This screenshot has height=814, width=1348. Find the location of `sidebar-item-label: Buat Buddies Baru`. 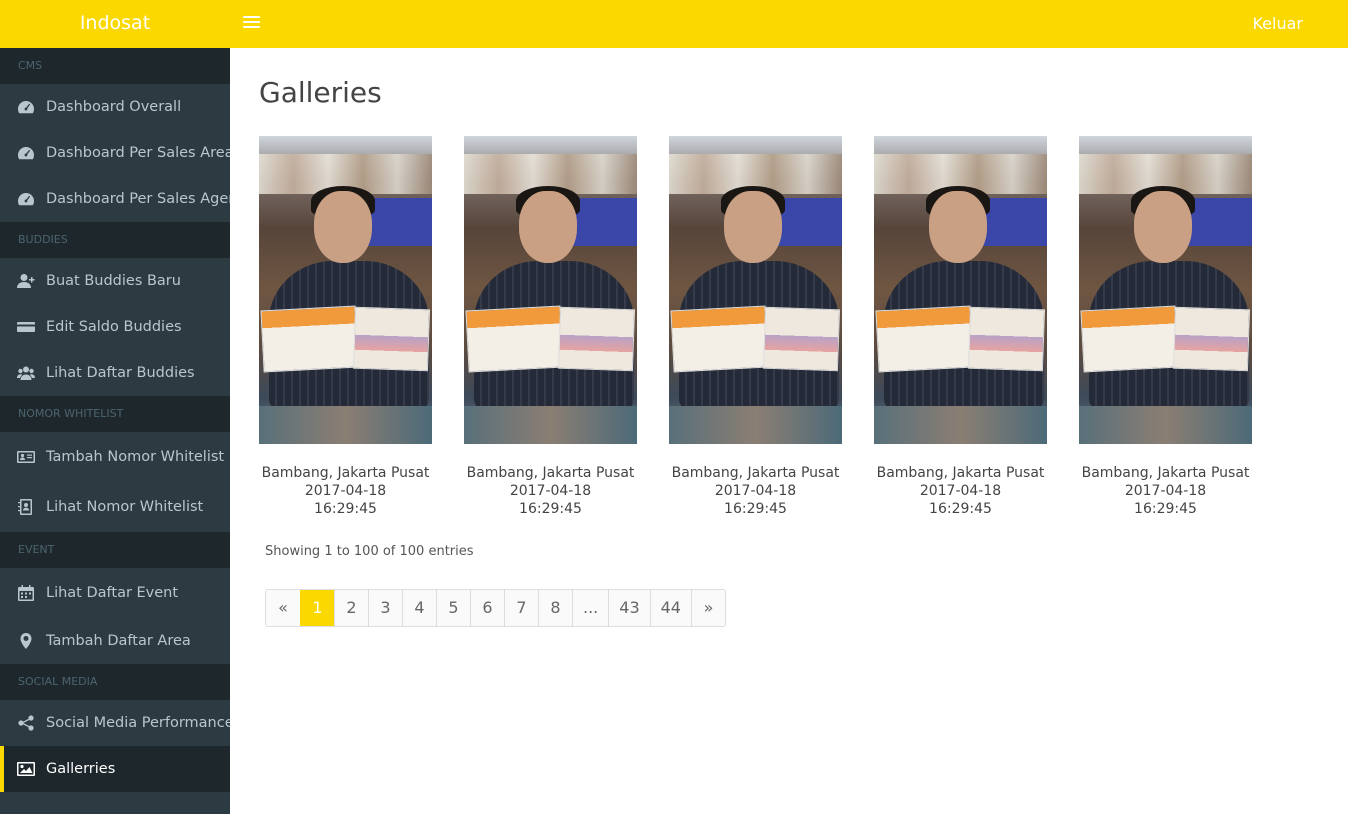

sidebar-item-label: Buat Buddies Baru is located at coordinates (113, 281).